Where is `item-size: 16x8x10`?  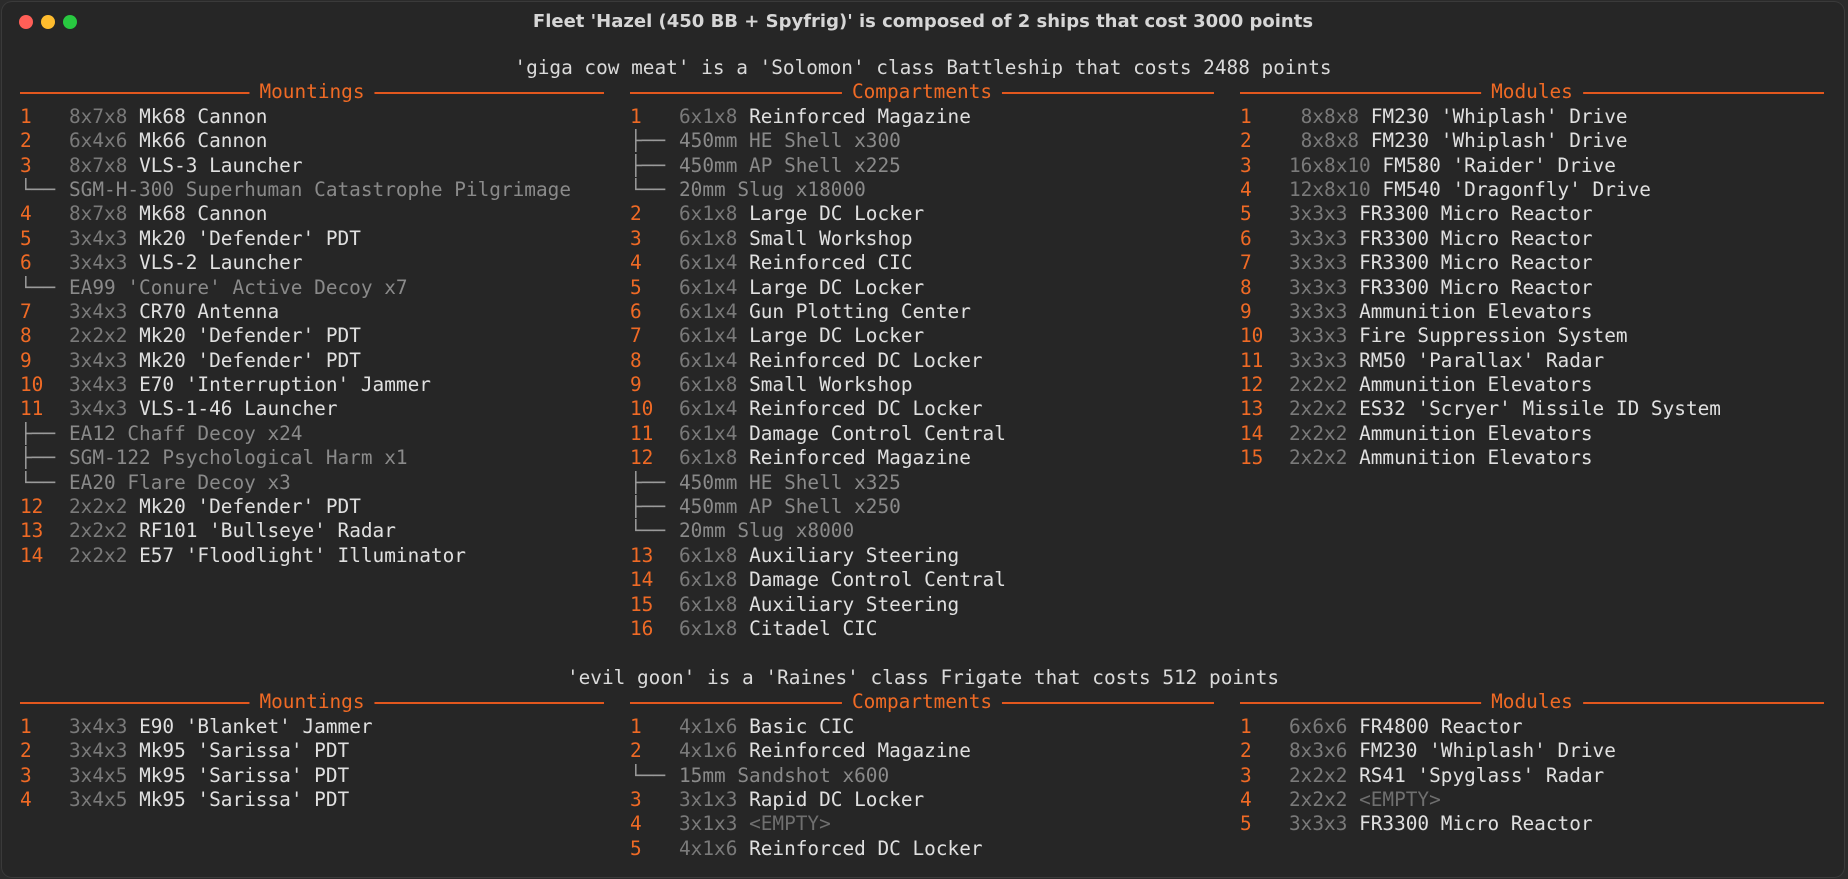 item-size: 16x8x10 is located at coordinates (1330, 165).